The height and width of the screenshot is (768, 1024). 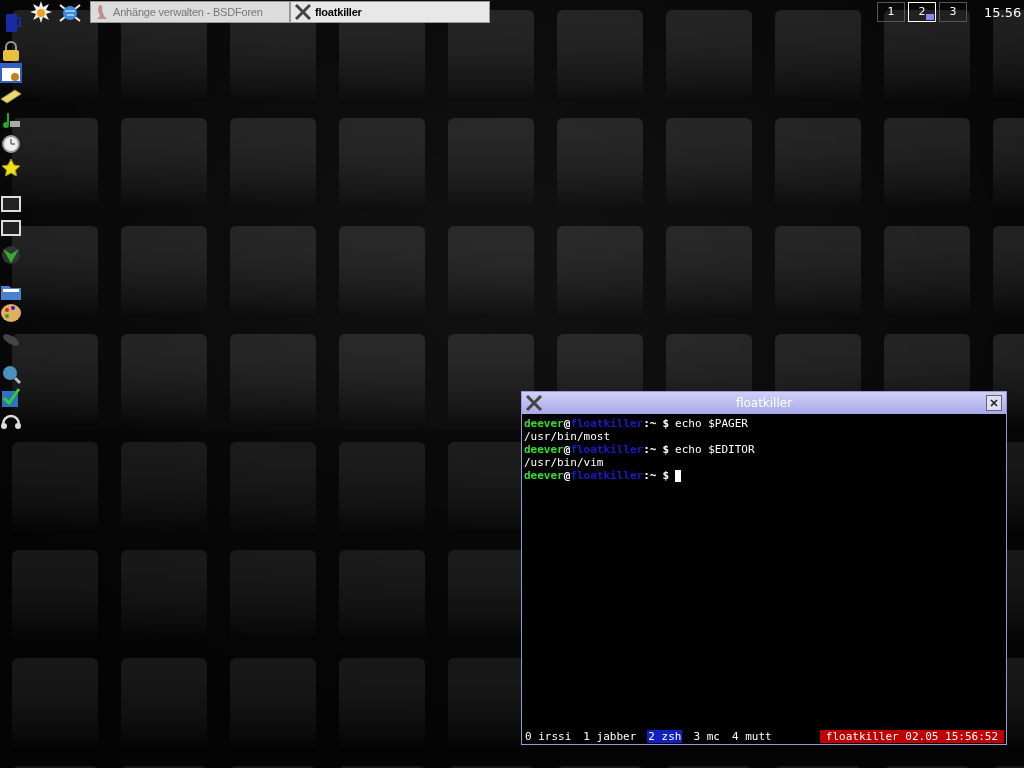 I want to click on v-shield-icon, so click(x=11, y=255).